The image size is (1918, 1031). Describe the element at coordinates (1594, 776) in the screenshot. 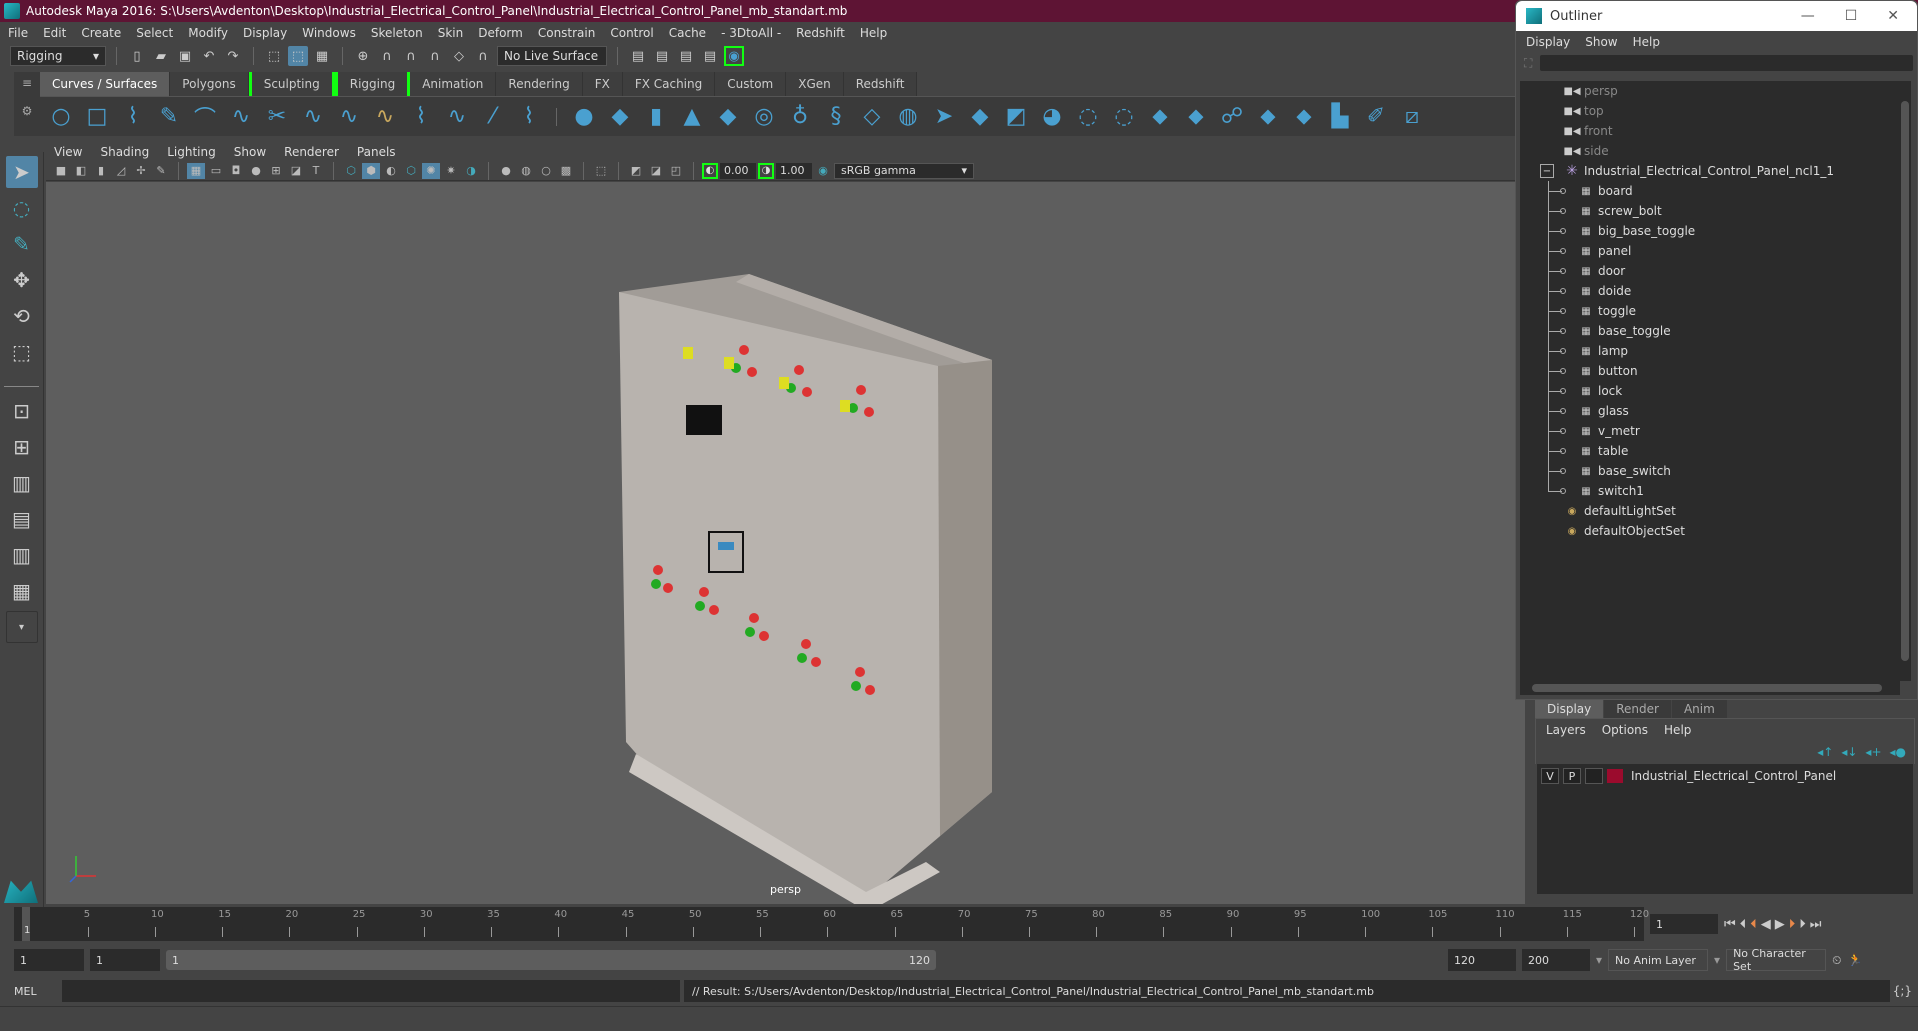

I see `display-type-toggle` at that location.